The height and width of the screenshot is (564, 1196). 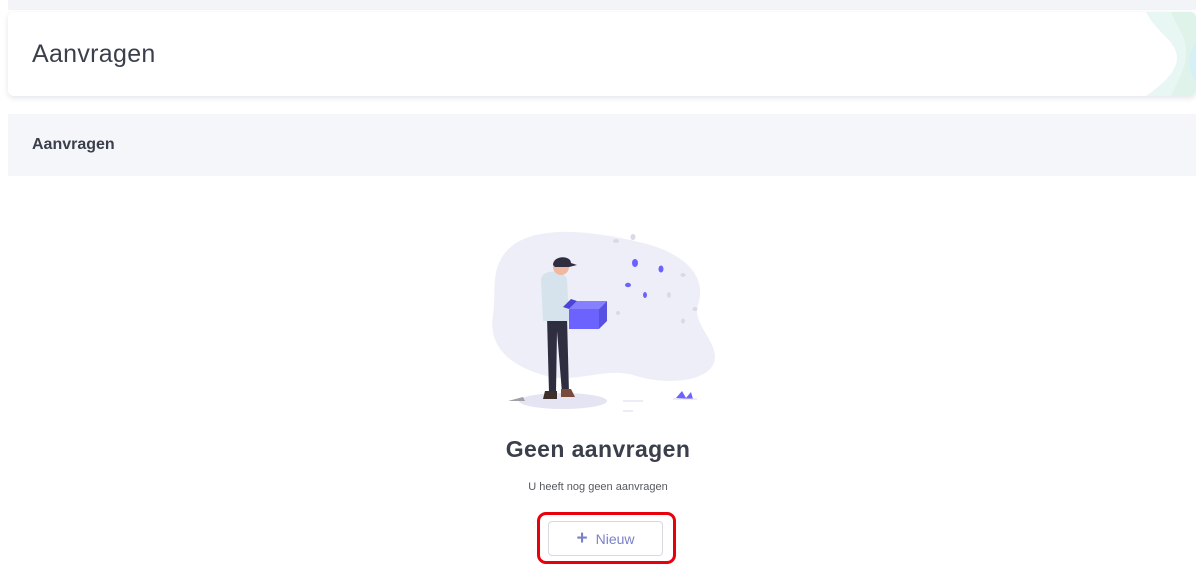 I want to click on empty-box-illustration, so click(x=603, y=321).